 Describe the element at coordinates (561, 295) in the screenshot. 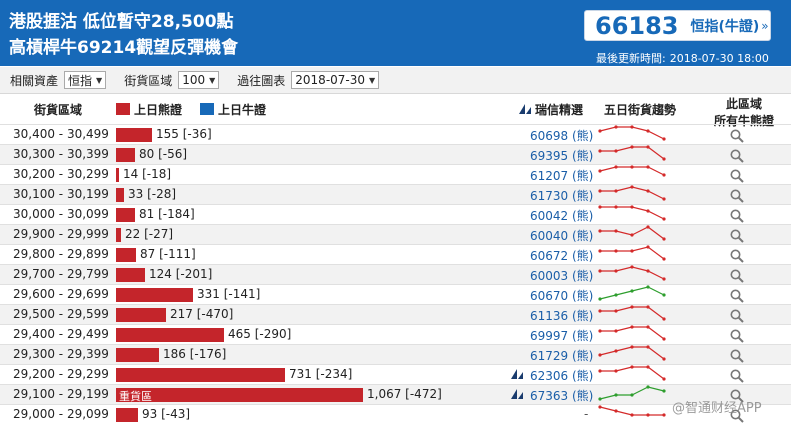

I see `rec-code-link: 60670 (熊)` at that location.